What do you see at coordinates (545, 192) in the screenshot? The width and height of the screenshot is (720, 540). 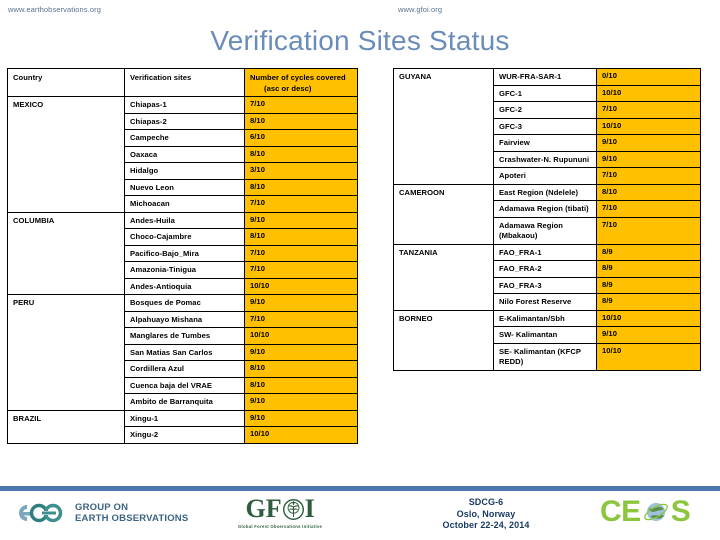 I see `site-name: East Region (Ndelele)` at bounding box center [545, 192].